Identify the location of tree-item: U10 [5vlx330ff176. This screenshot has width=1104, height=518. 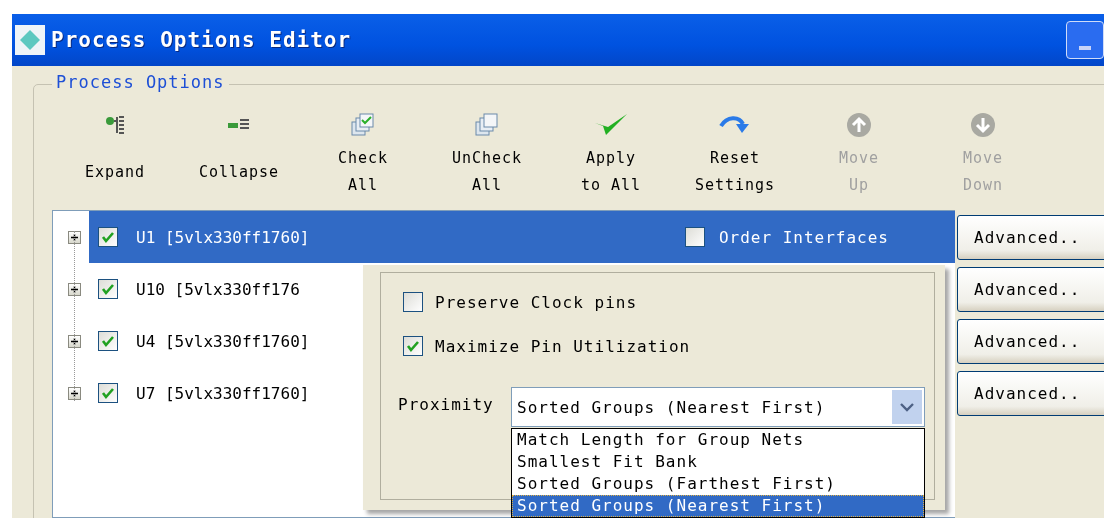
(197, 289).